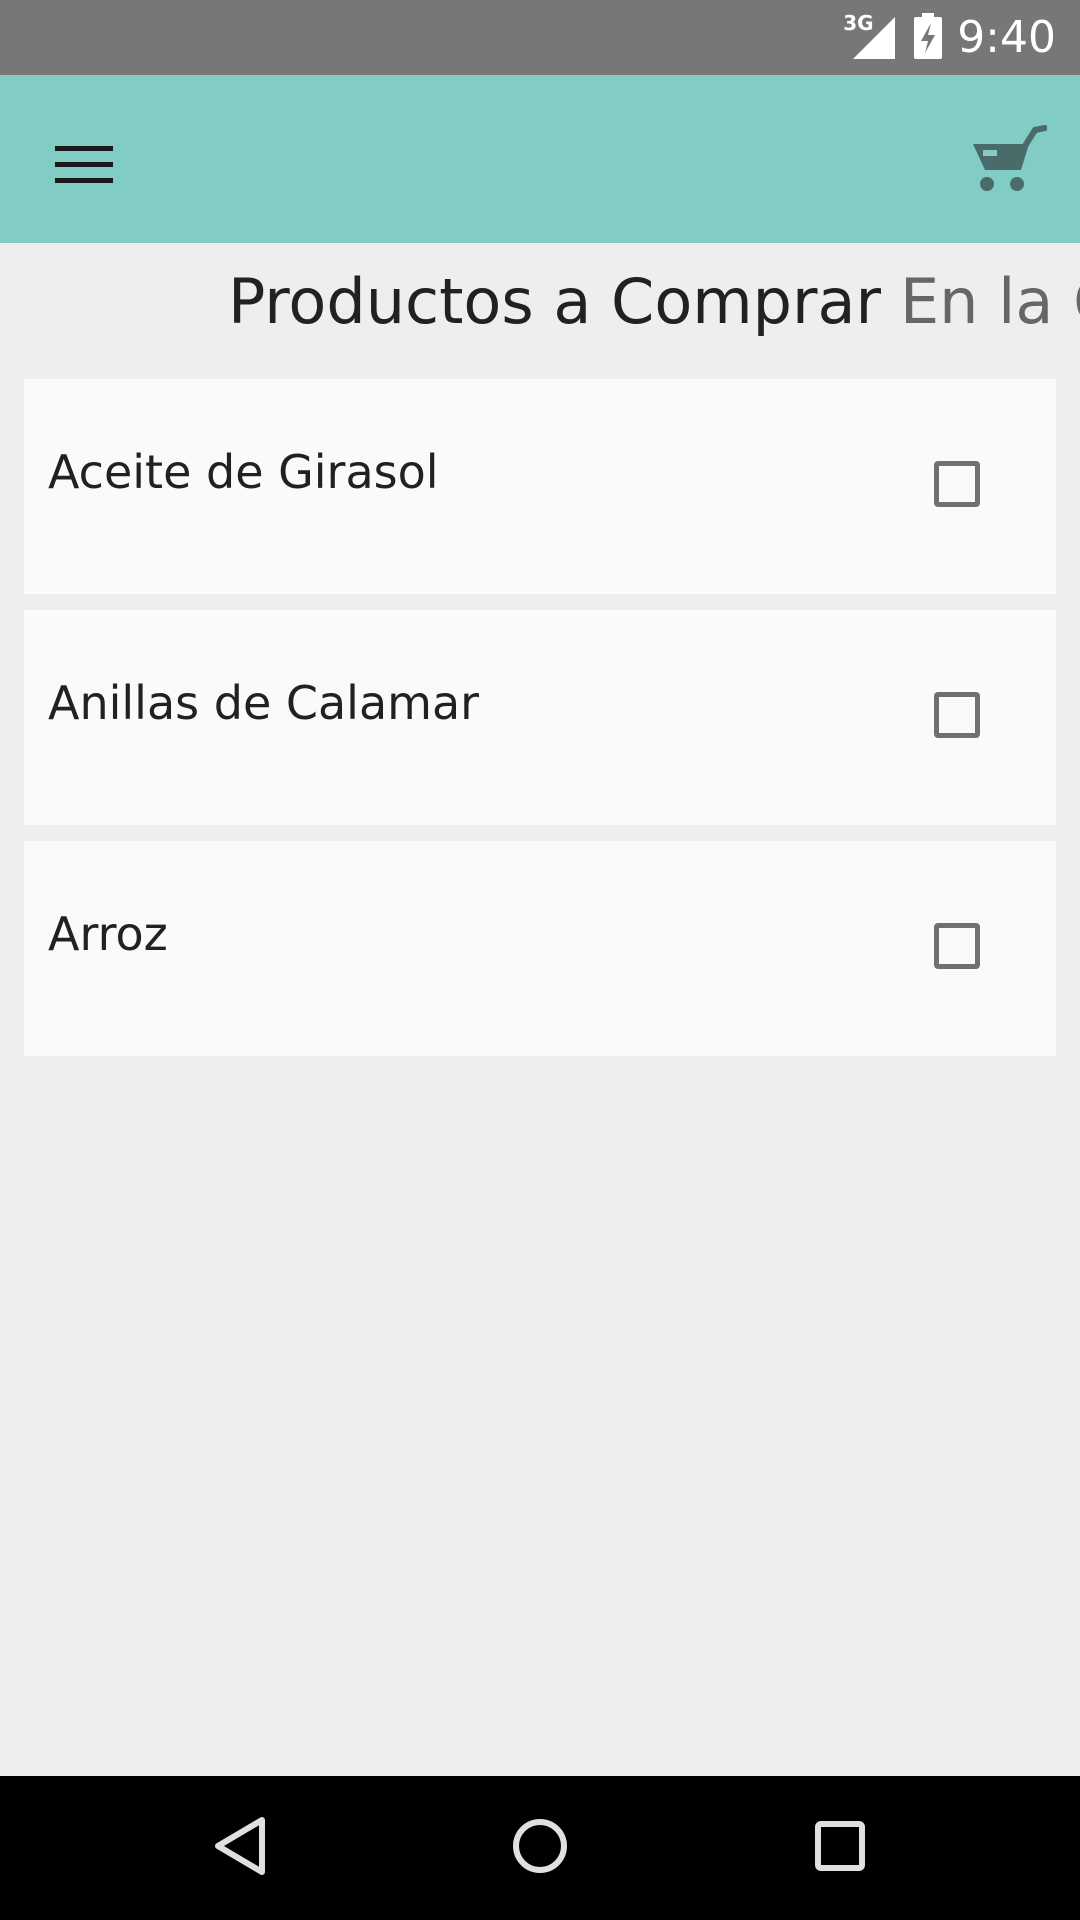 The height and width of the screenshot is (1920, 1080). I want to click on network-type-label: 3G, so click(858, 22).